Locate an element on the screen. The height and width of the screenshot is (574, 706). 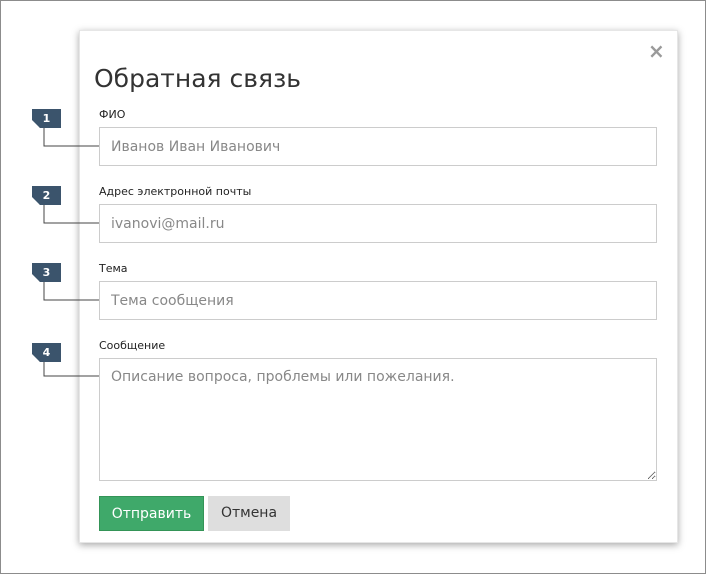
cancel-button: Отмена is located at coordinates (249, 513).